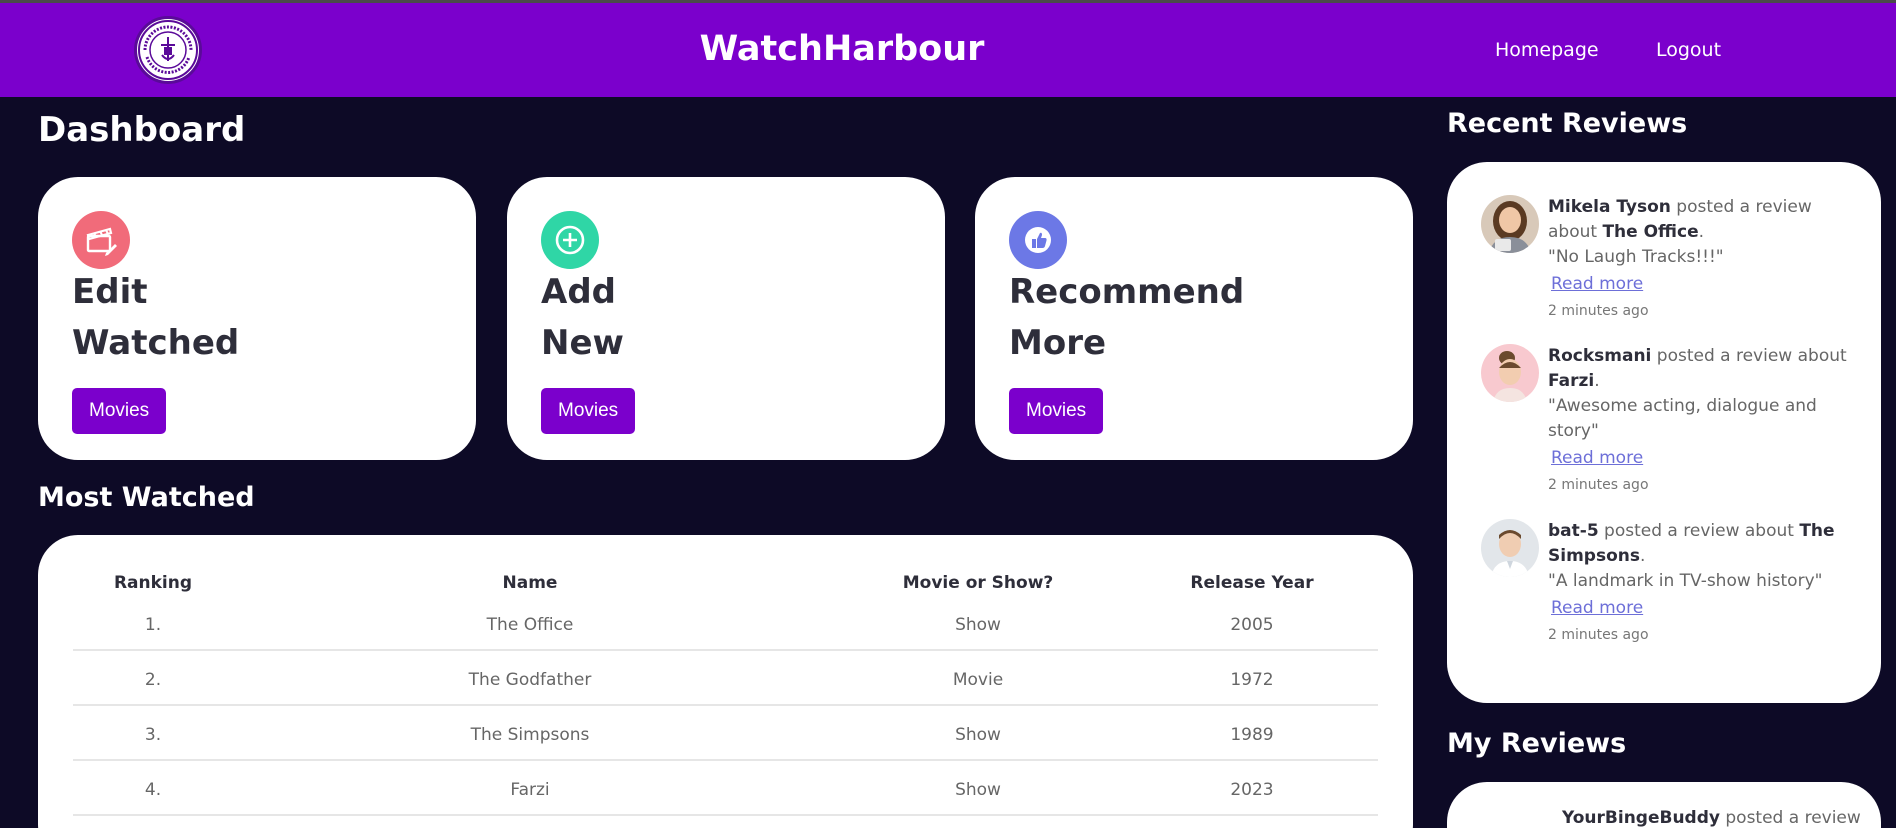 Image resolution: width=1896 pixels, height=828 pixels. I want to click on card-title-line2: More, so click(1058, 343).